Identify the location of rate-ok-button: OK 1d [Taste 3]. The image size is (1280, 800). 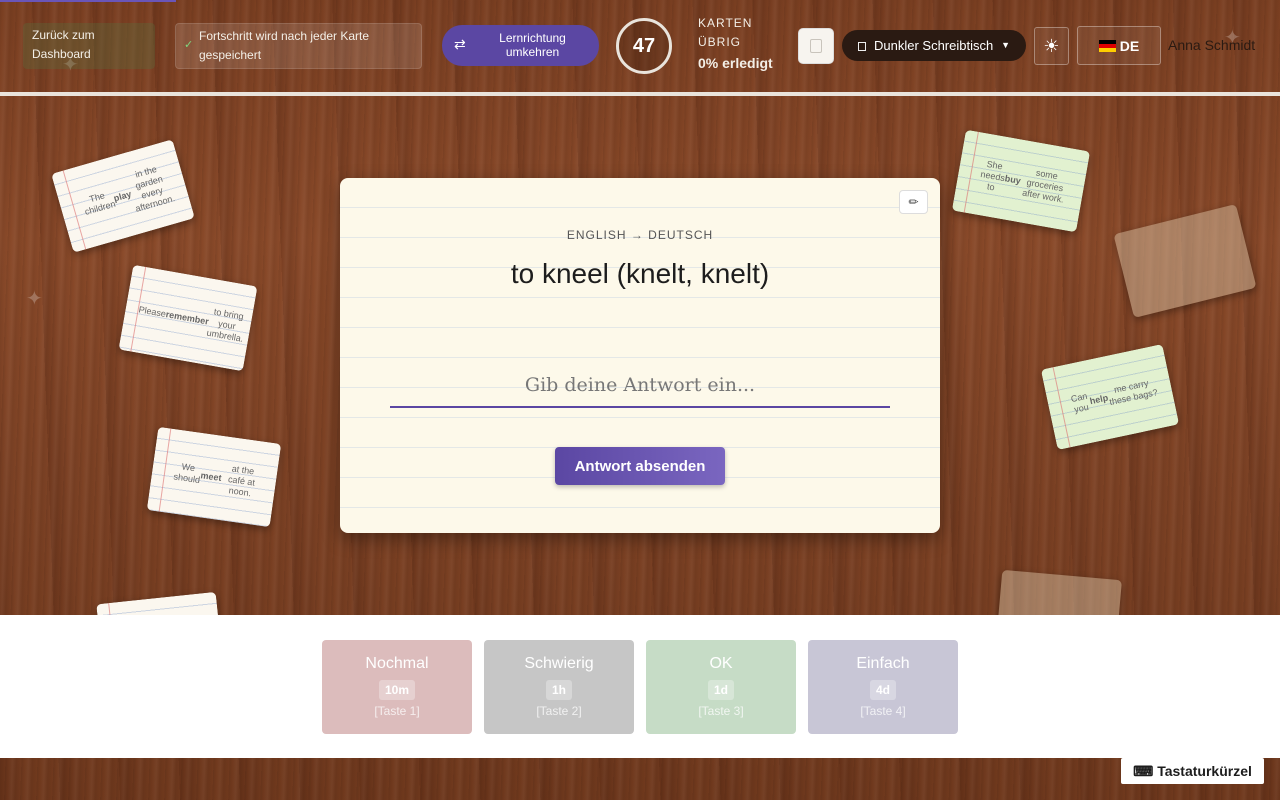
(721, 687).